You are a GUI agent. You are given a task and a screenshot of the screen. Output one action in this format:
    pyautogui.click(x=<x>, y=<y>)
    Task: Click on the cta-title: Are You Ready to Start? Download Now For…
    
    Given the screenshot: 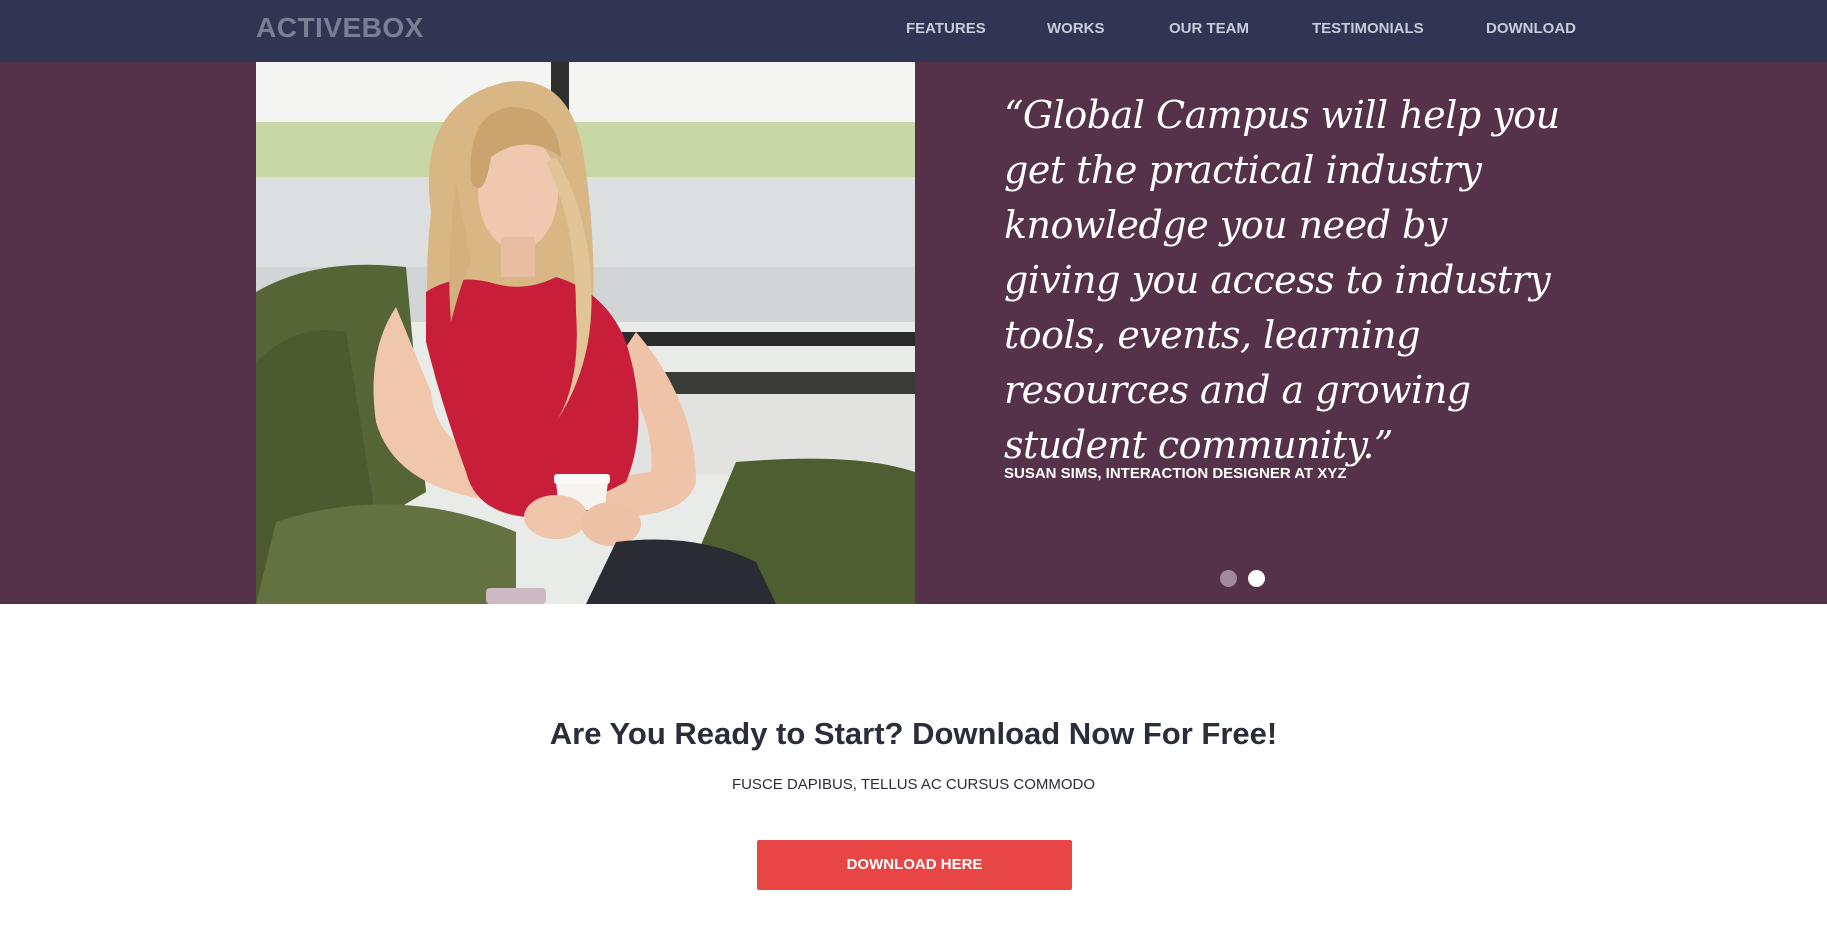 What is the action you would take?
    pyautogui.click(x=913, y=733)
    